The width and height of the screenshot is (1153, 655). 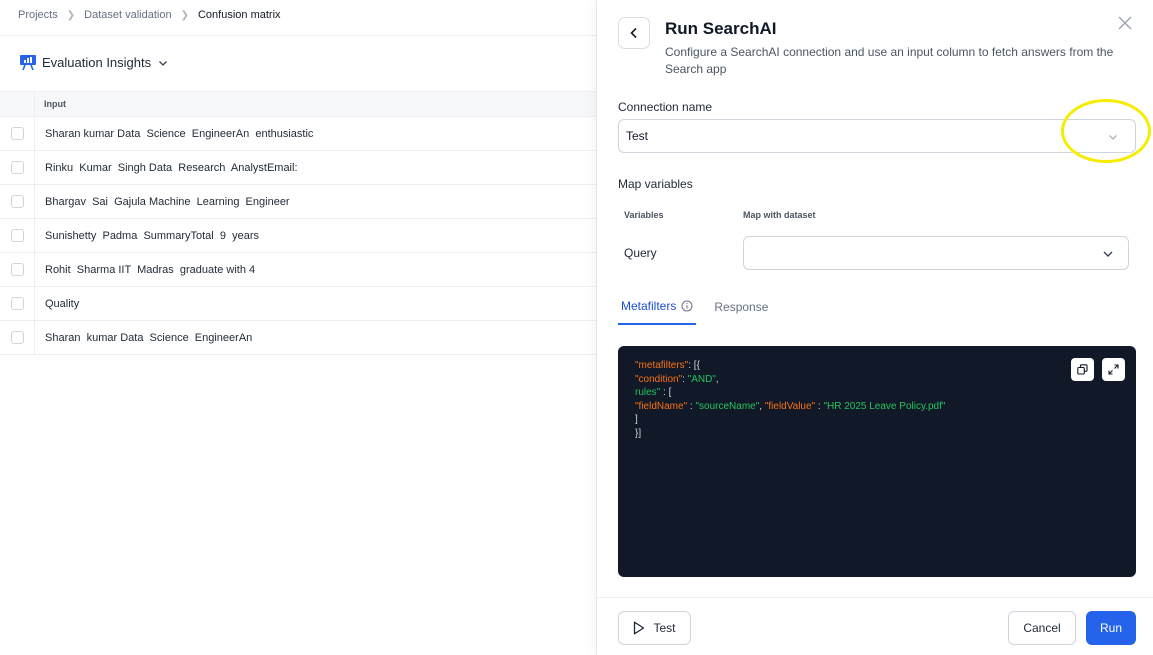 I want to click on tab-response-label: Response, so click(x=741, y=307).